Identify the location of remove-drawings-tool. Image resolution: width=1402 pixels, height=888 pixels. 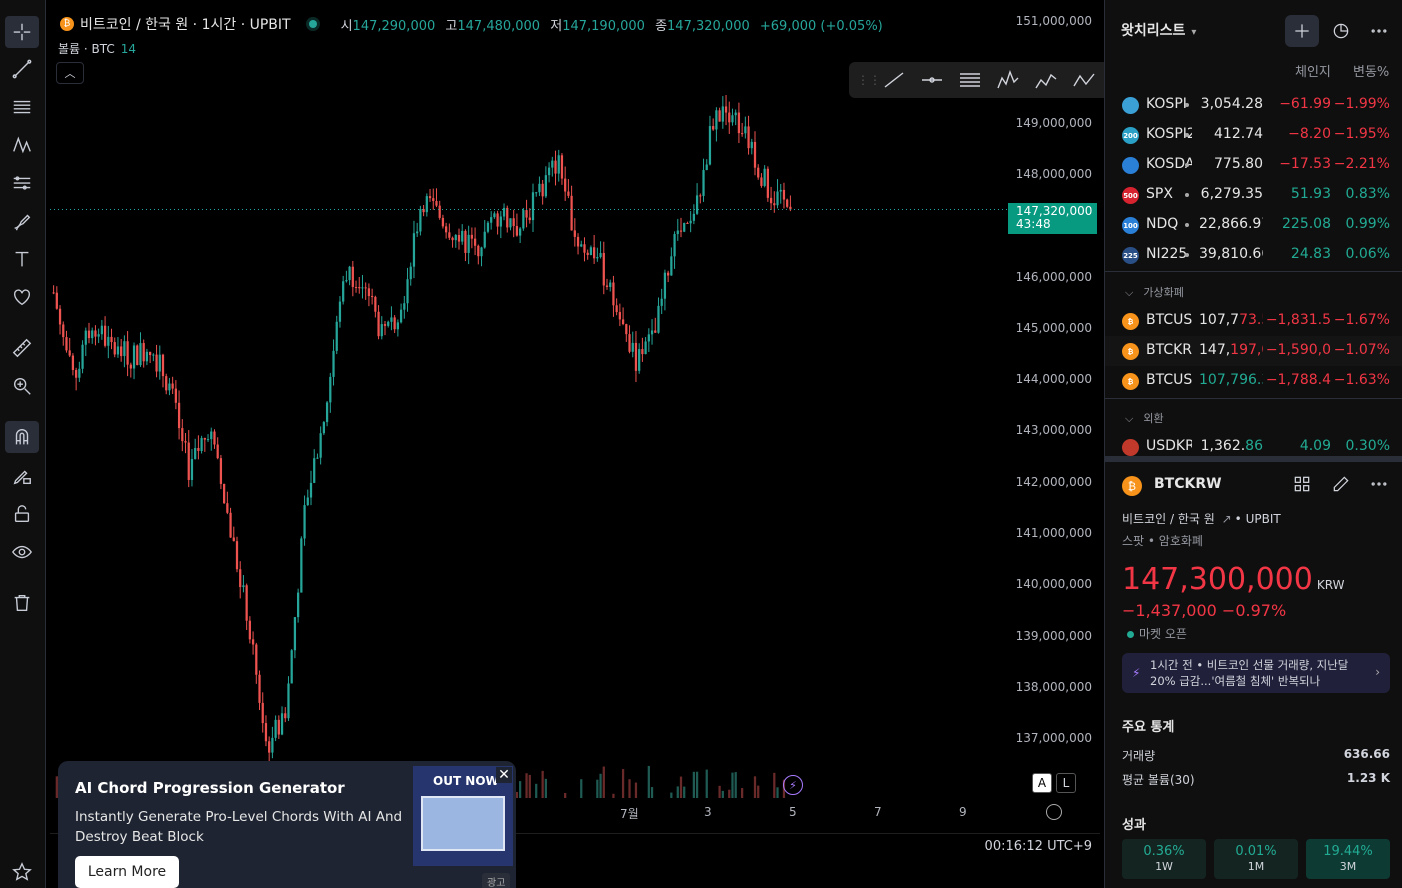
(22, 603).